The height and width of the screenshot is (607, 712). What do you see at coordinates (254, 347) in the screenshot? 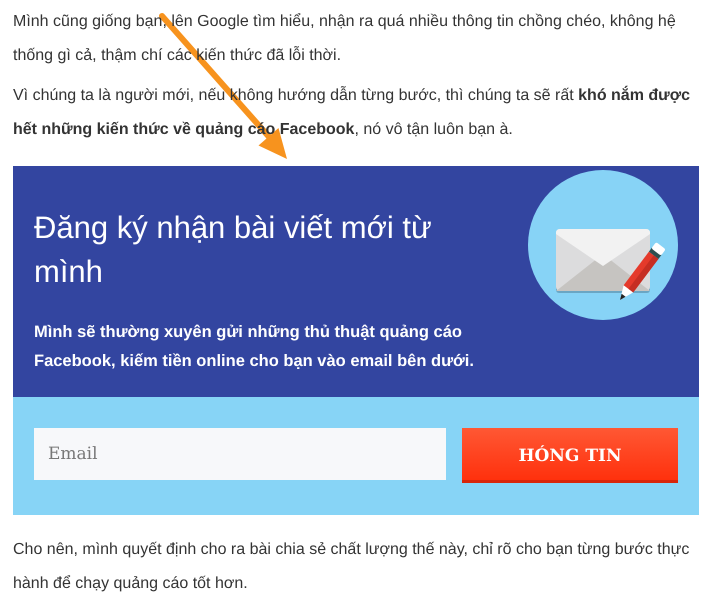
I see `signup-description: Mình sẽ thường xuyên gửi những thủ thuật quảng cáo Facebook, kiếm tiền online cho bạn vào email bên dưới.` at bounding box center [254, 347].